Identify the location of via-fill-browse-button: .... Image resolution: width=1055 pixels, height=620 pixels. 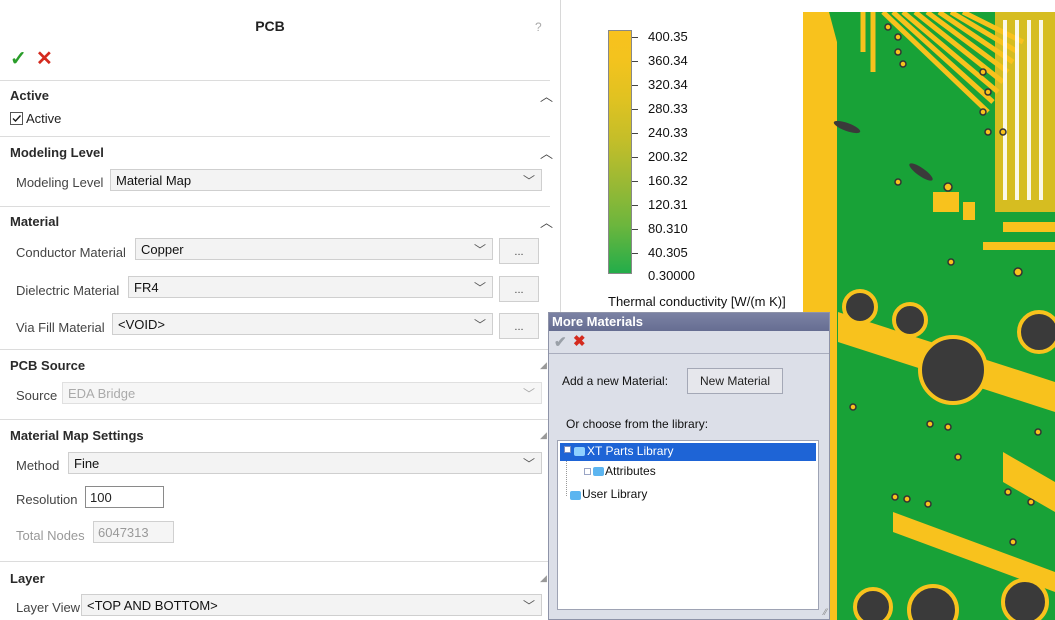
(519, 326).